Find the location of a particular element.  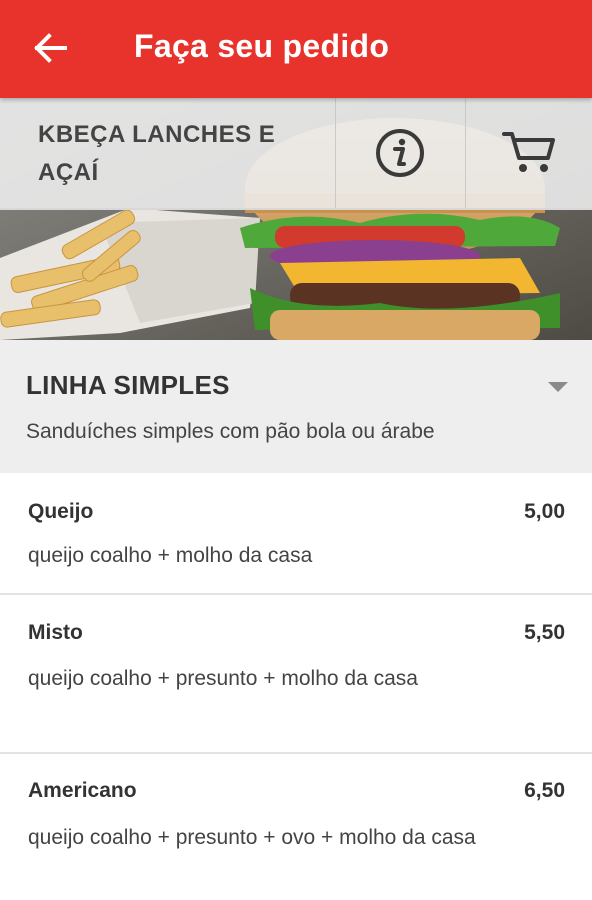

item-price: 5,50 is located at coordinates (544, 632).